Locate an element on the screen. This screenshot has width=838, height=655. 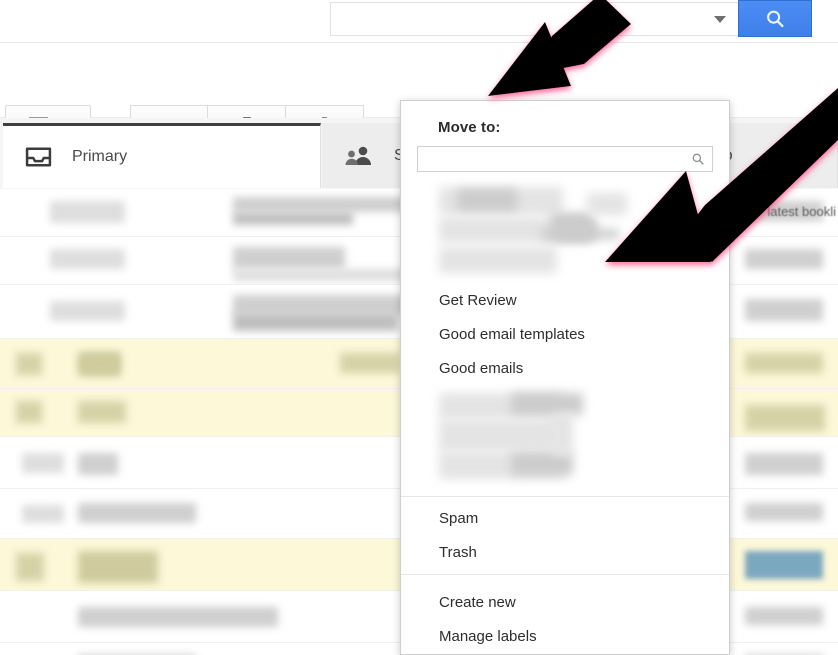
menu-item-spam: Spam is located at coordinates (565, 518).